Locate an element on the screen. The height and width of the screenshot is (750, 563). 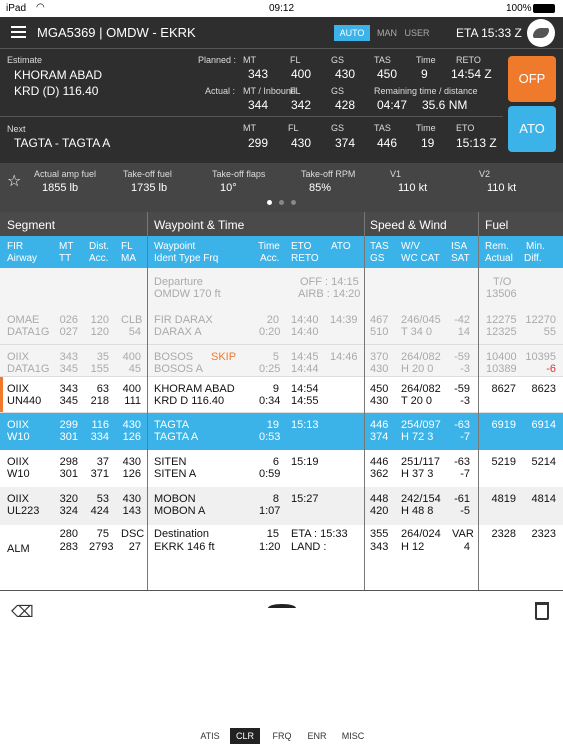
battery-percent: 100% is located at coordinates (519, 8).